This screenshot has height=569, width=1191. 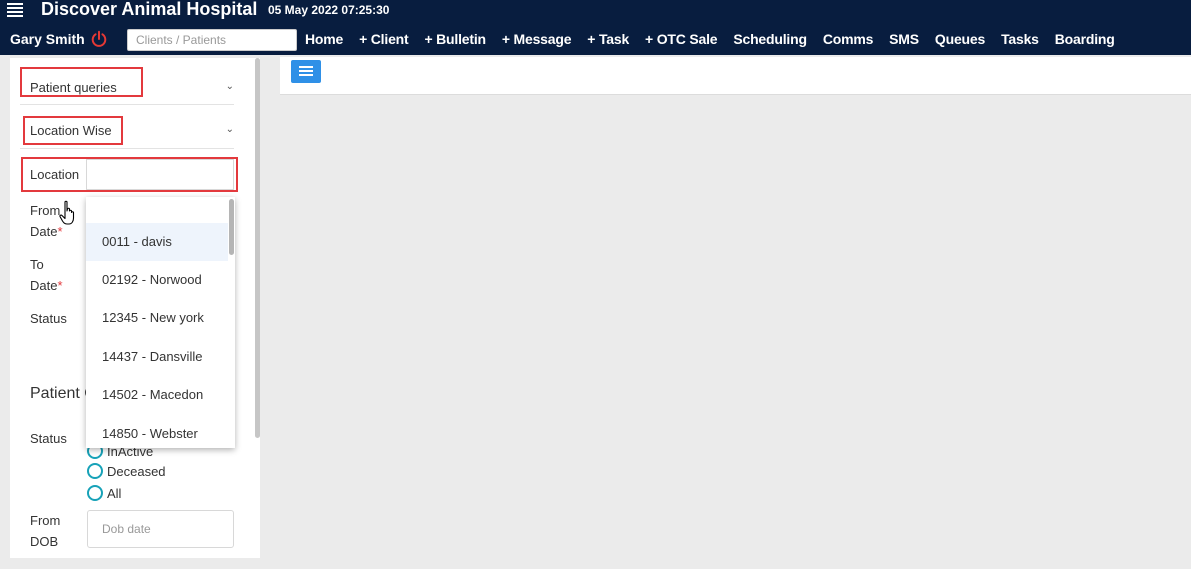 What do you see at coordinates (48, 318) in the screenshot?
I see `status-label: Status` at bounding box center [48, 318].